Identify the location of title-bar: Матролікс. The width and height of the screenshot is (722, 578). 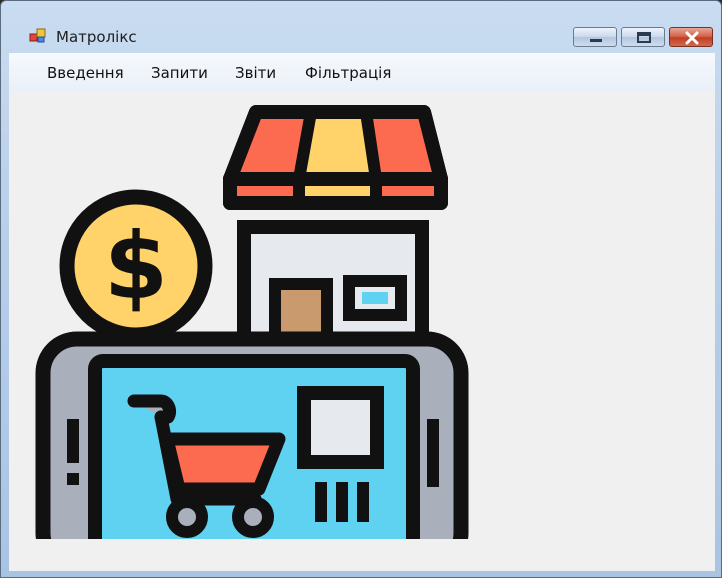
(361, 27).